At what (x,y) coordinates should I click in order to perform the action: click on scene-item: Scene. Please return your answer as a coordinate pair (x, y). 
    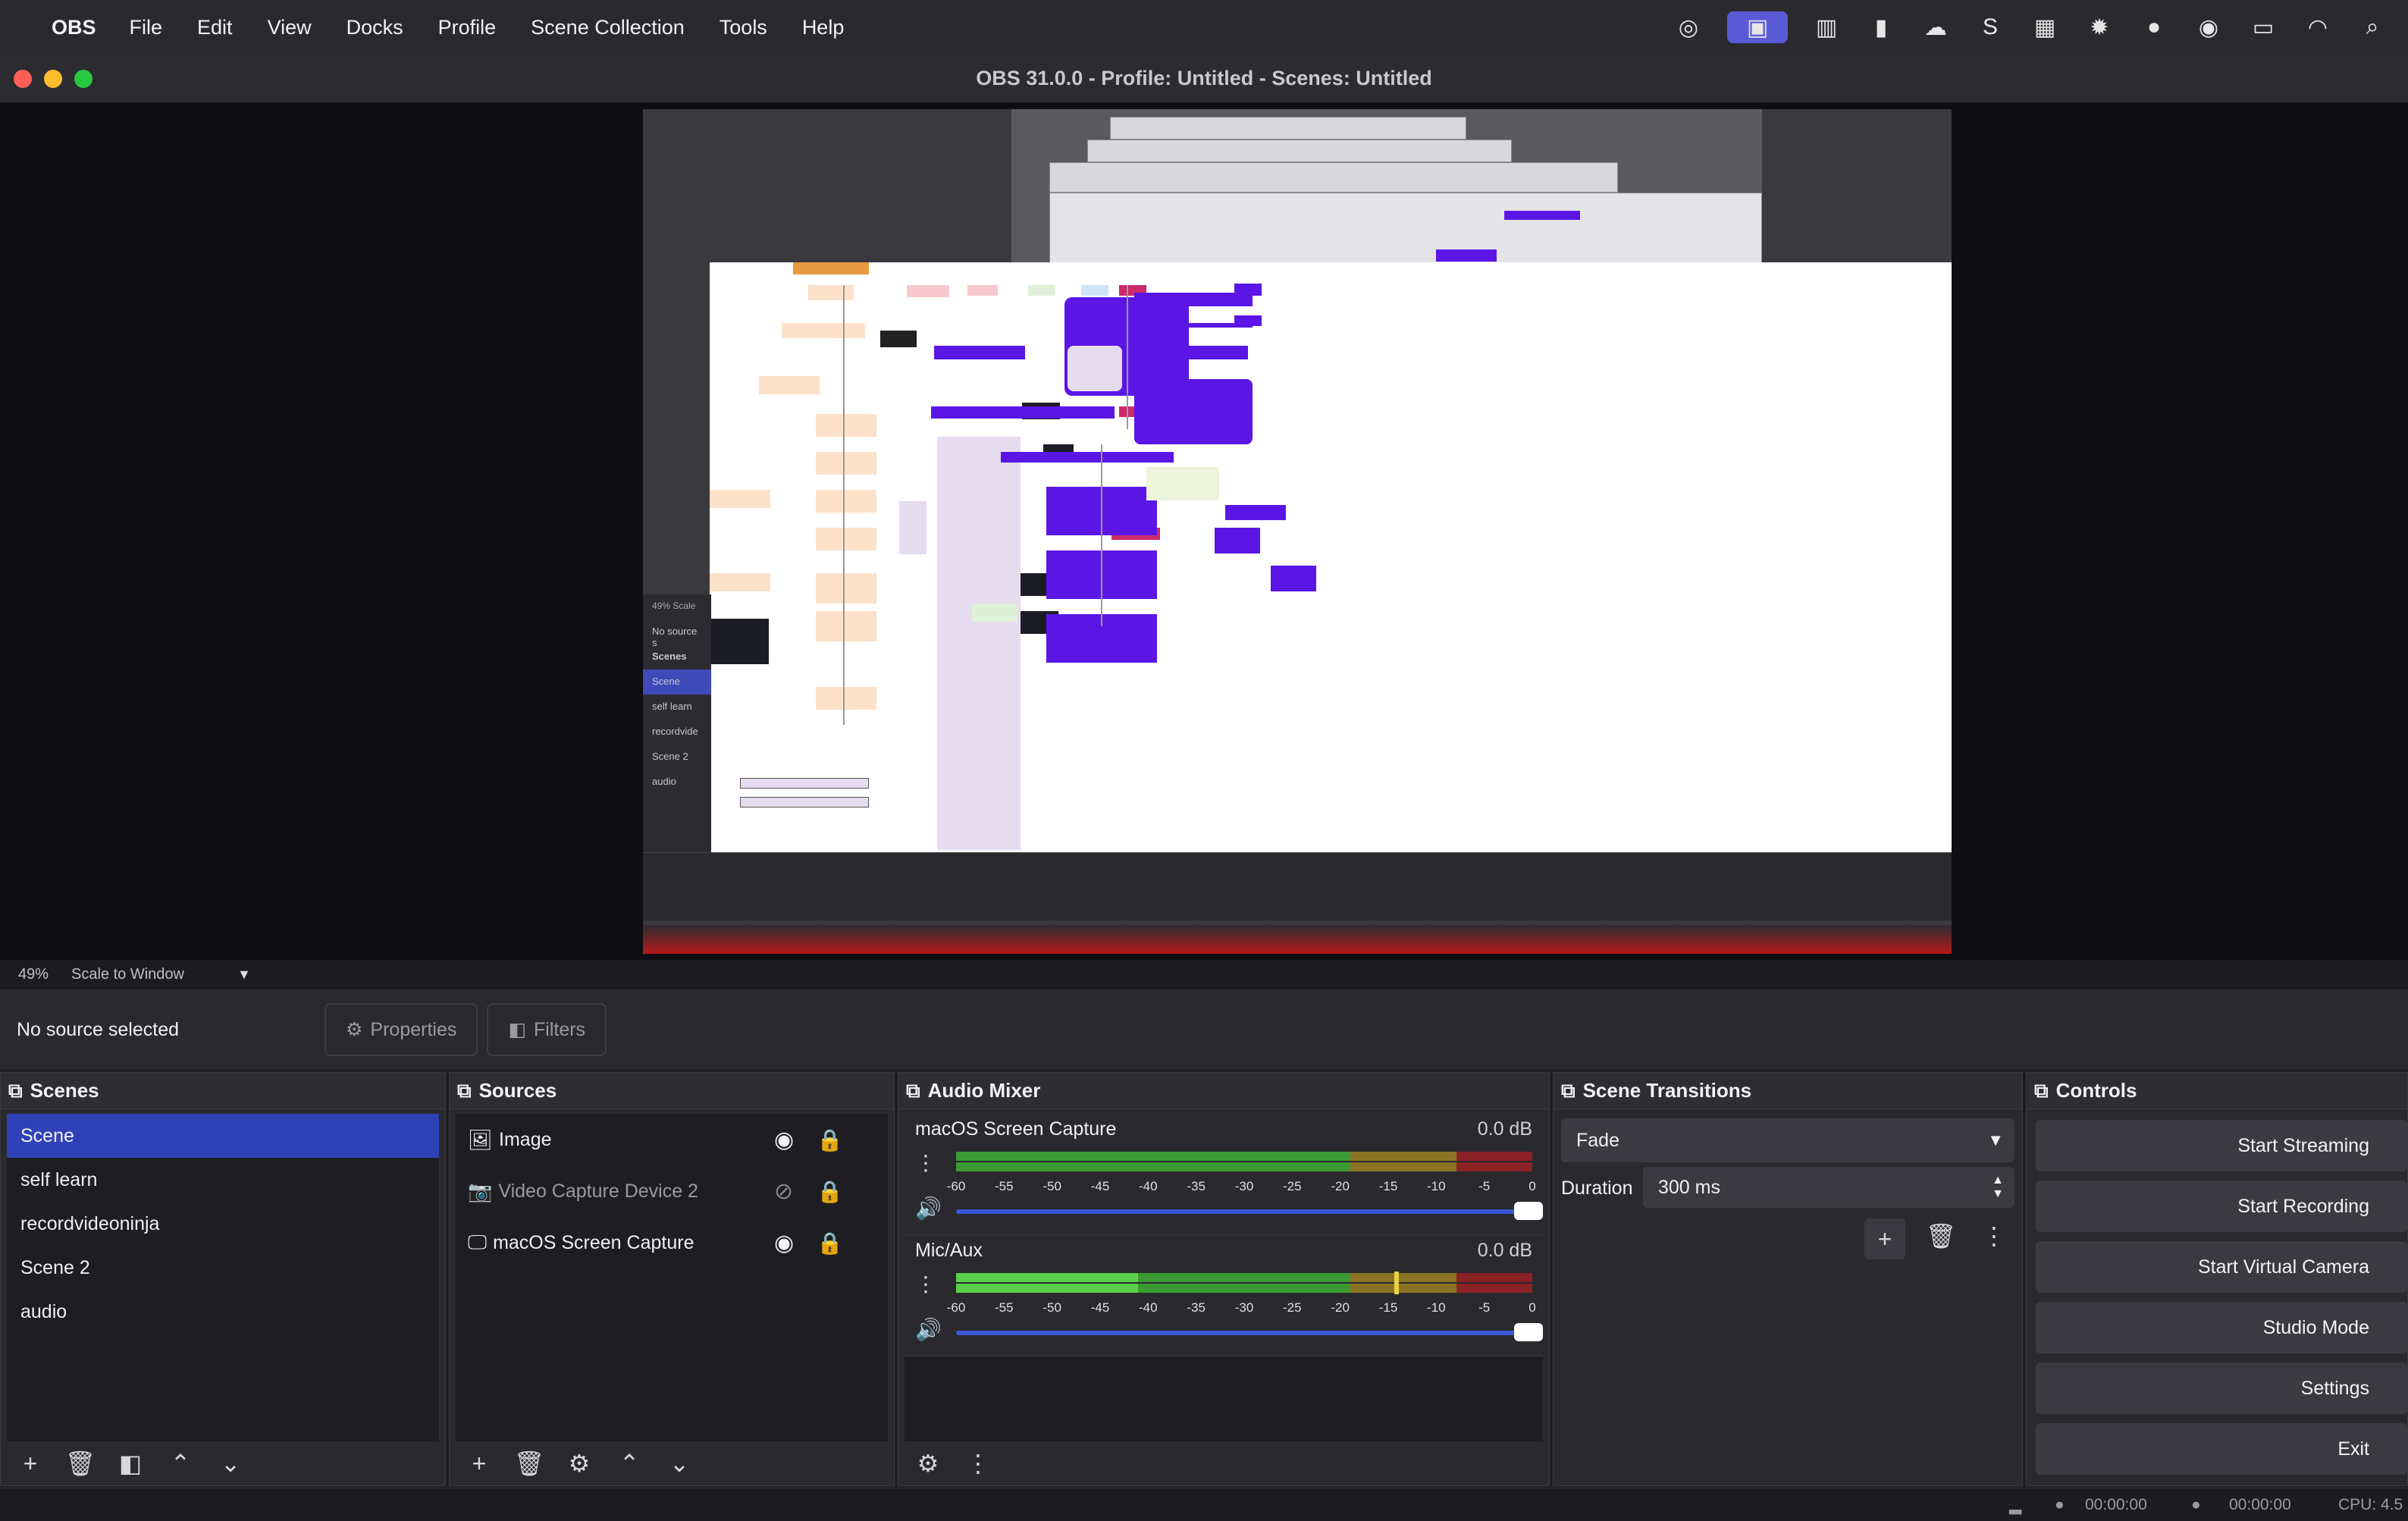
    Looking at the image, I should click on (223, 1136).